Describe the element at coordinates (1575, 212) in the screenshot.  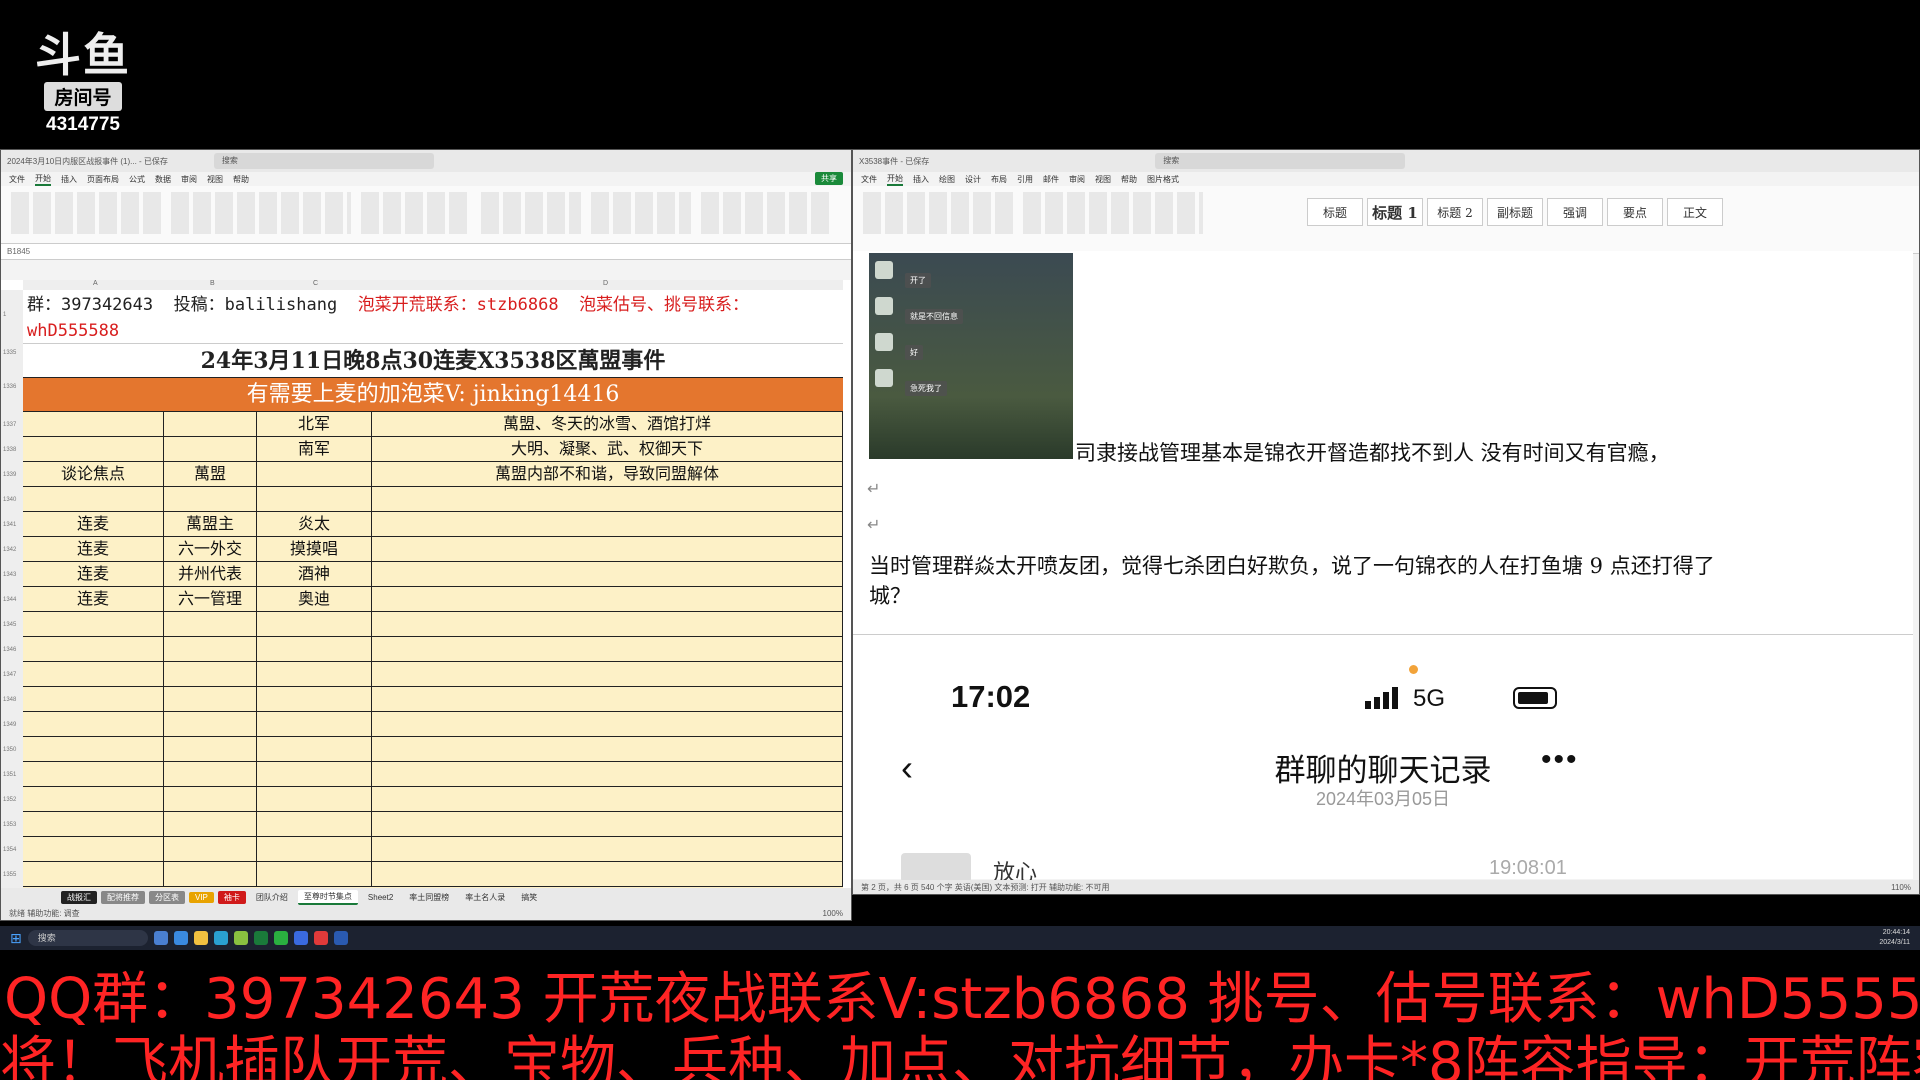
I see `style-emphasis: 强调` at that location.